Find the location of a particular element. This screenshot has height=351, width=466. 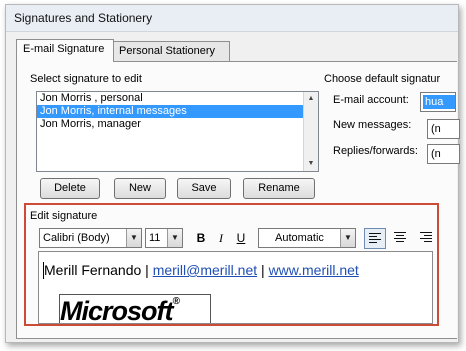

title-bar: Signatures and Stationery is located at coordinates (232, 18).